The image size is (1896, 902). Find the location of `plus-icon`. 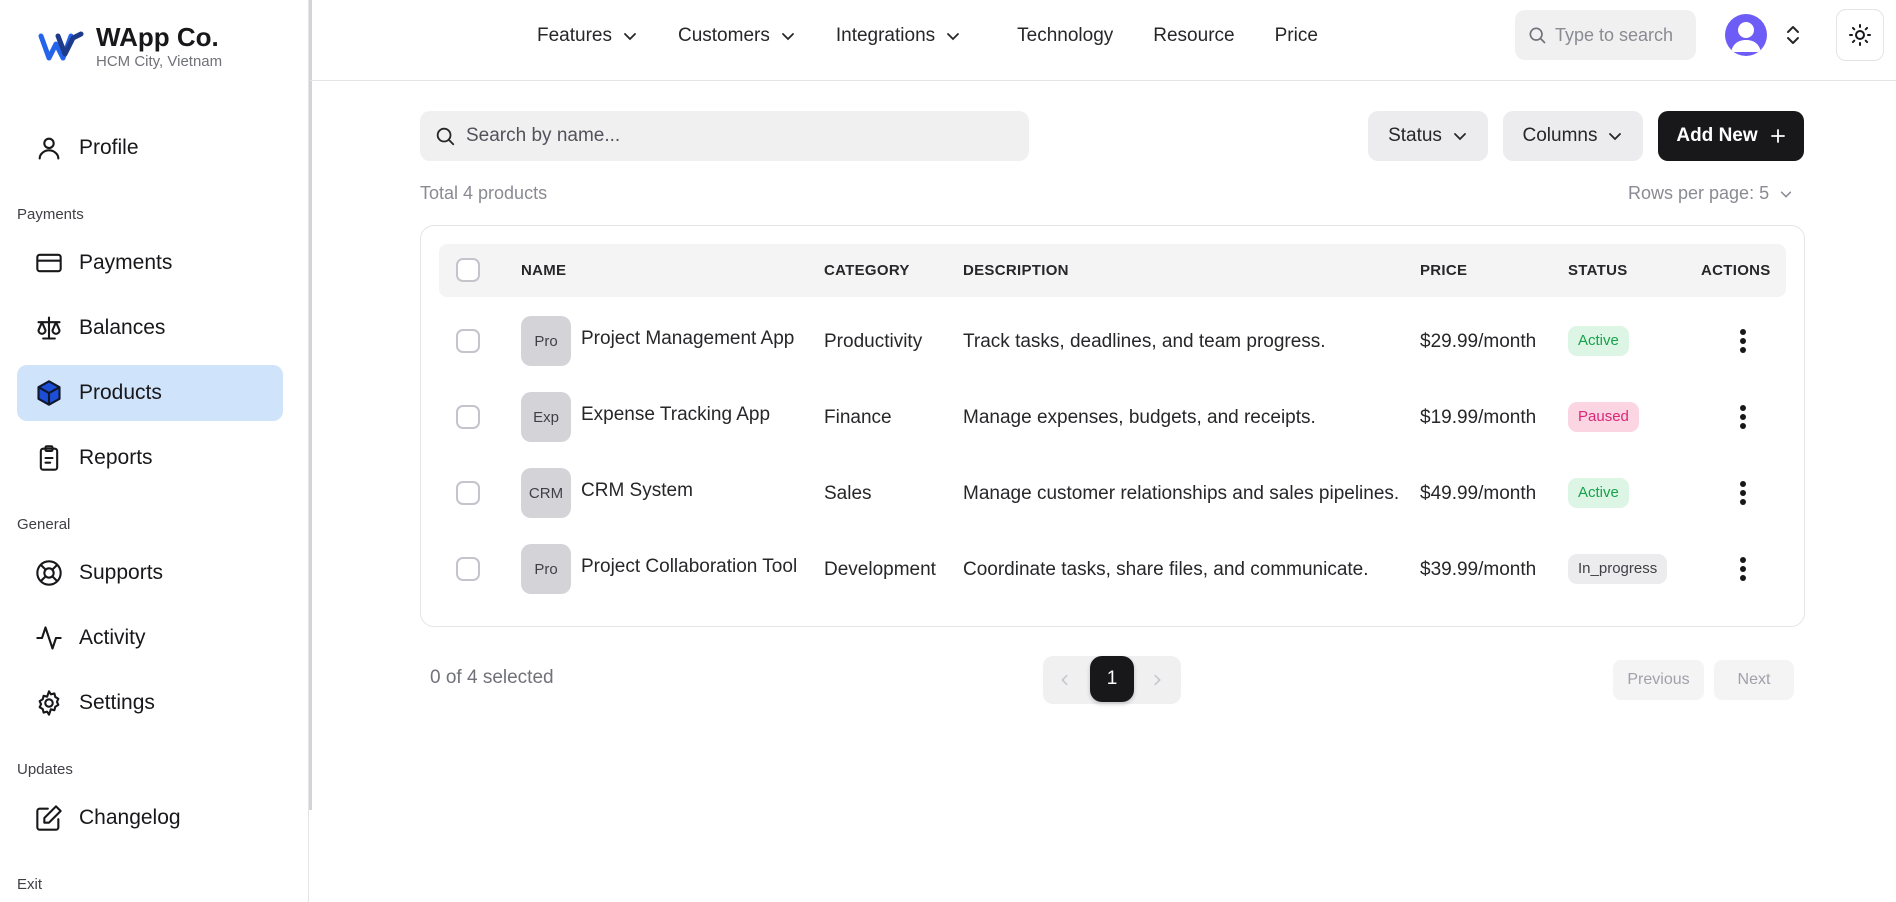

plus-icon is located at coordinates (1777, 136).